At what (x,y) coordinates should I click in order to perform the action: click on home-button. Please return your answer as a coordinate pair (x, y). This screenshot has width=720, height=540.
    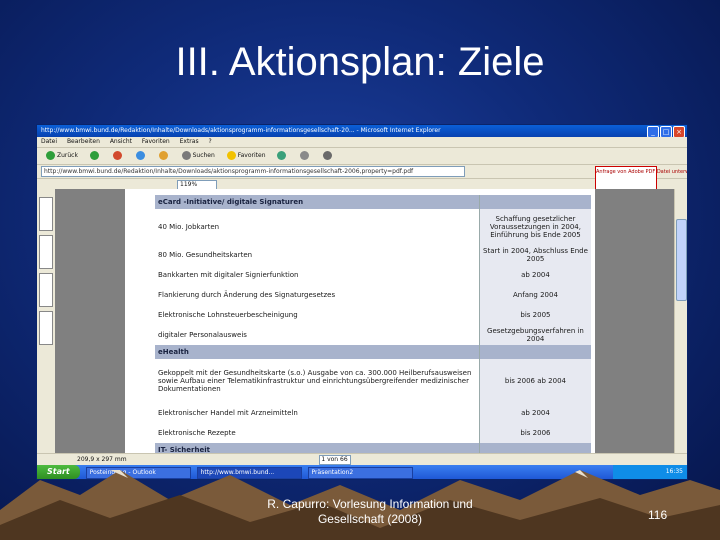
    Looking at the image, I should click on (164, 156).